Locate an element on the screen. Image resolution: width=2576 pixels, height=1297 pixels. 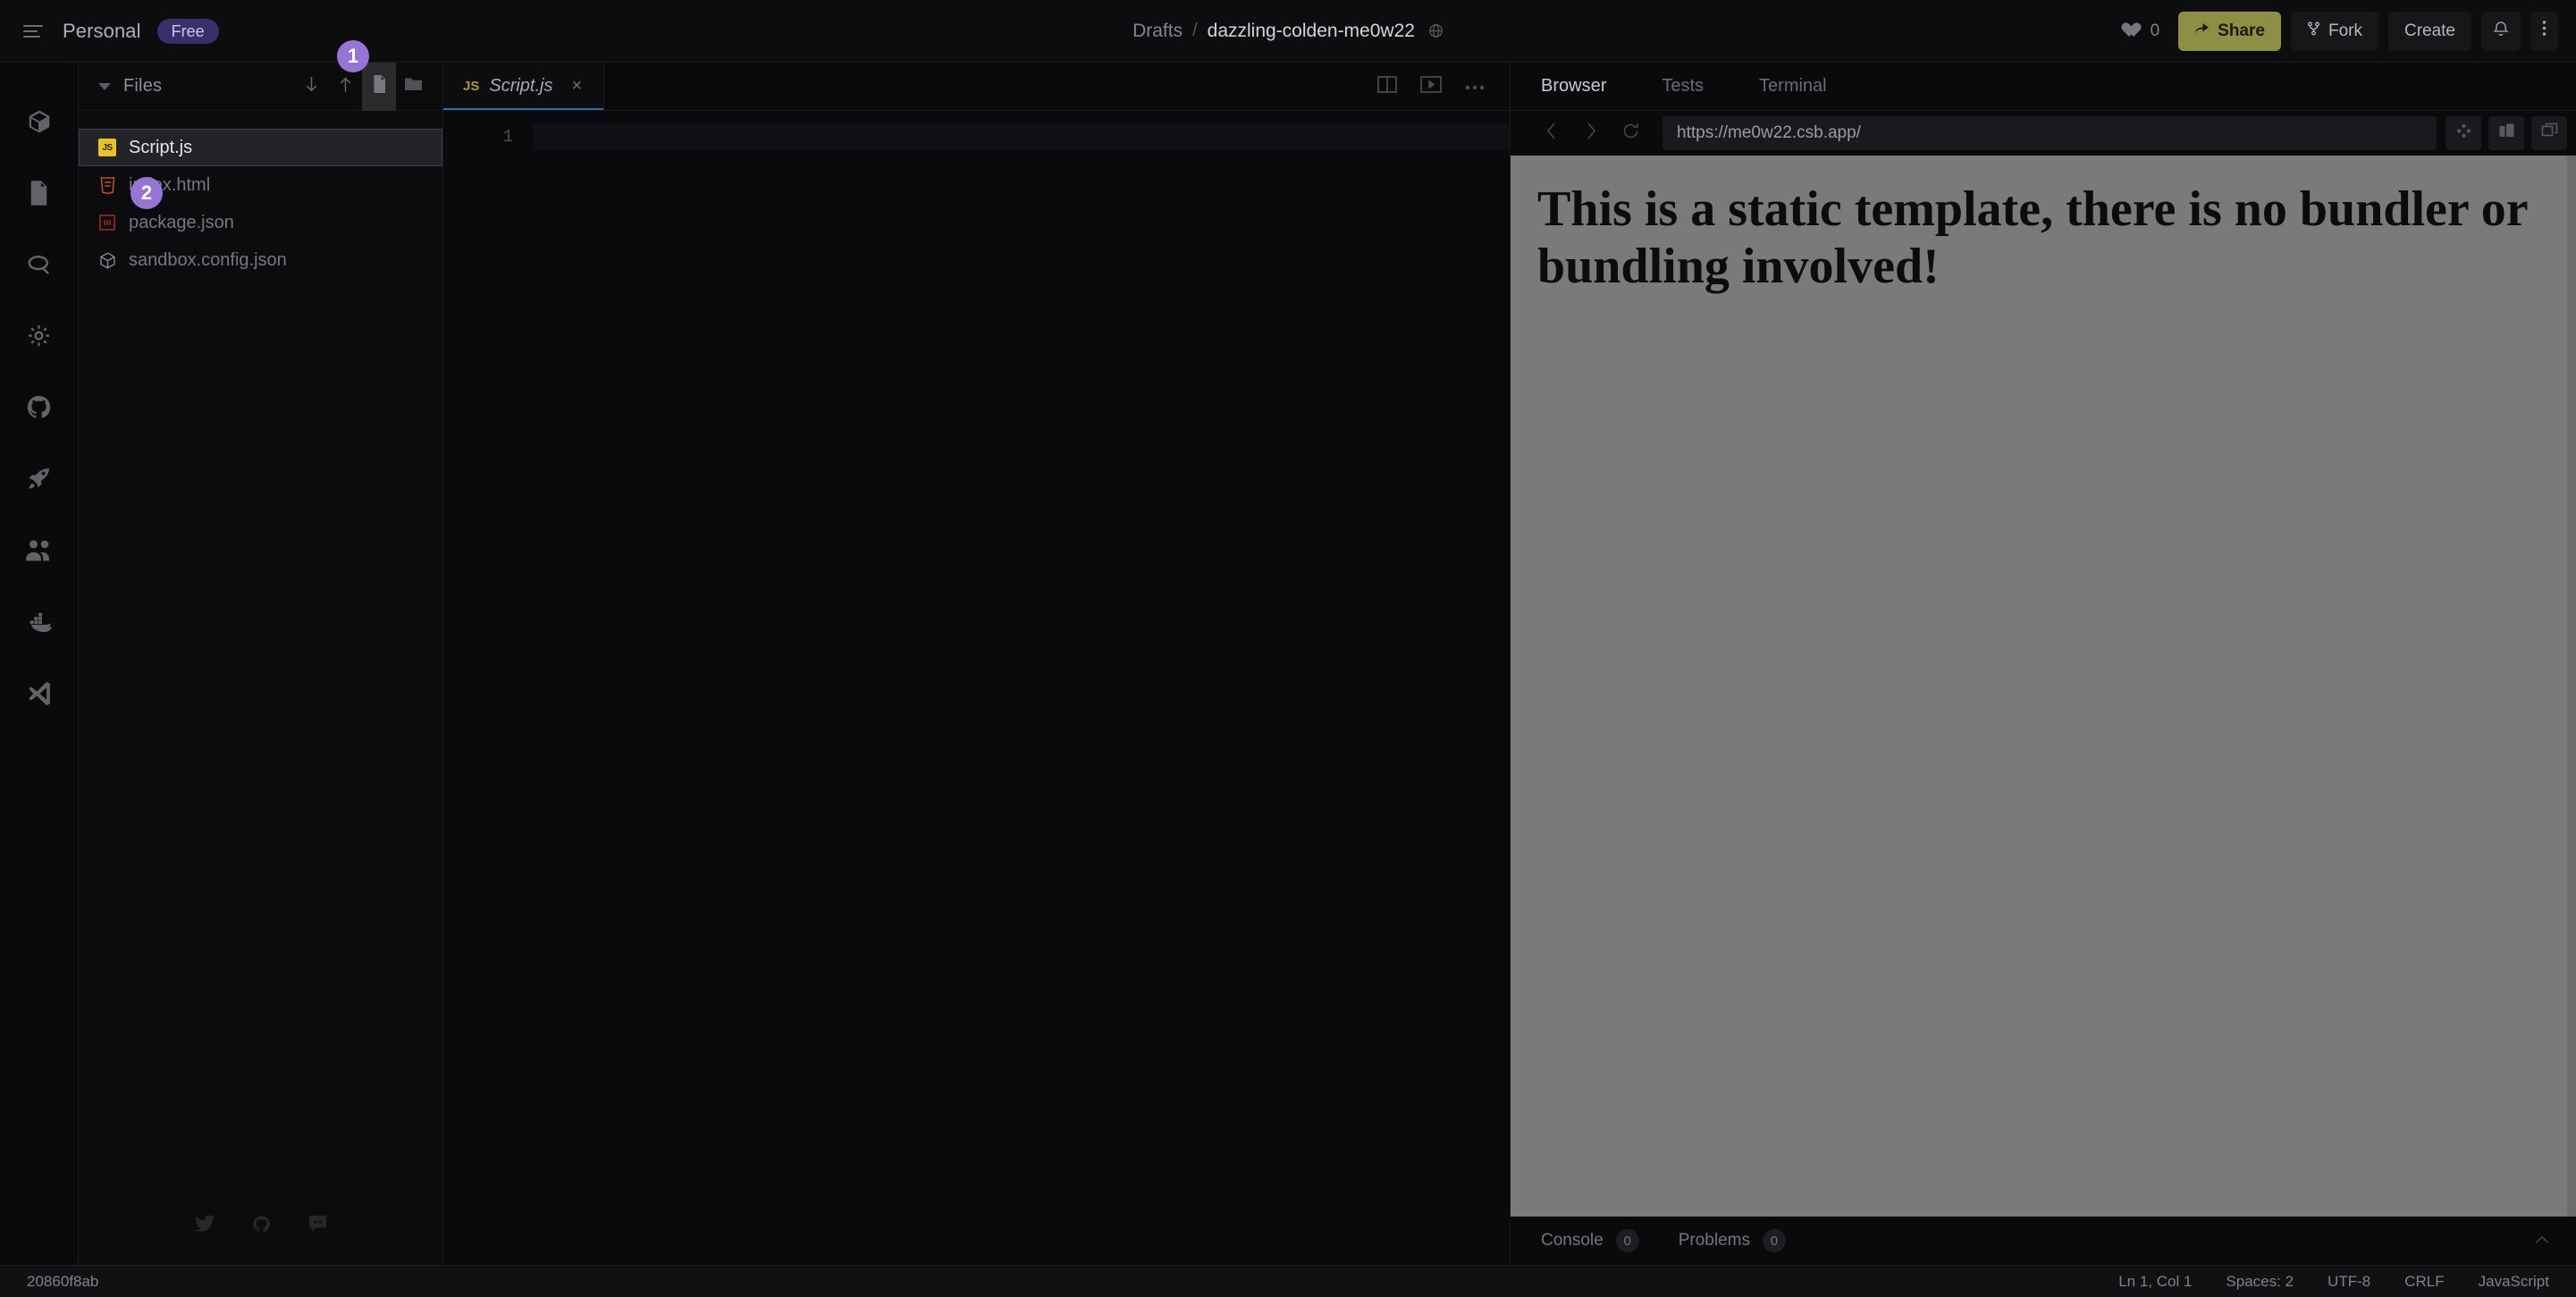
fork-icon is located at coordinates (2314, 31).